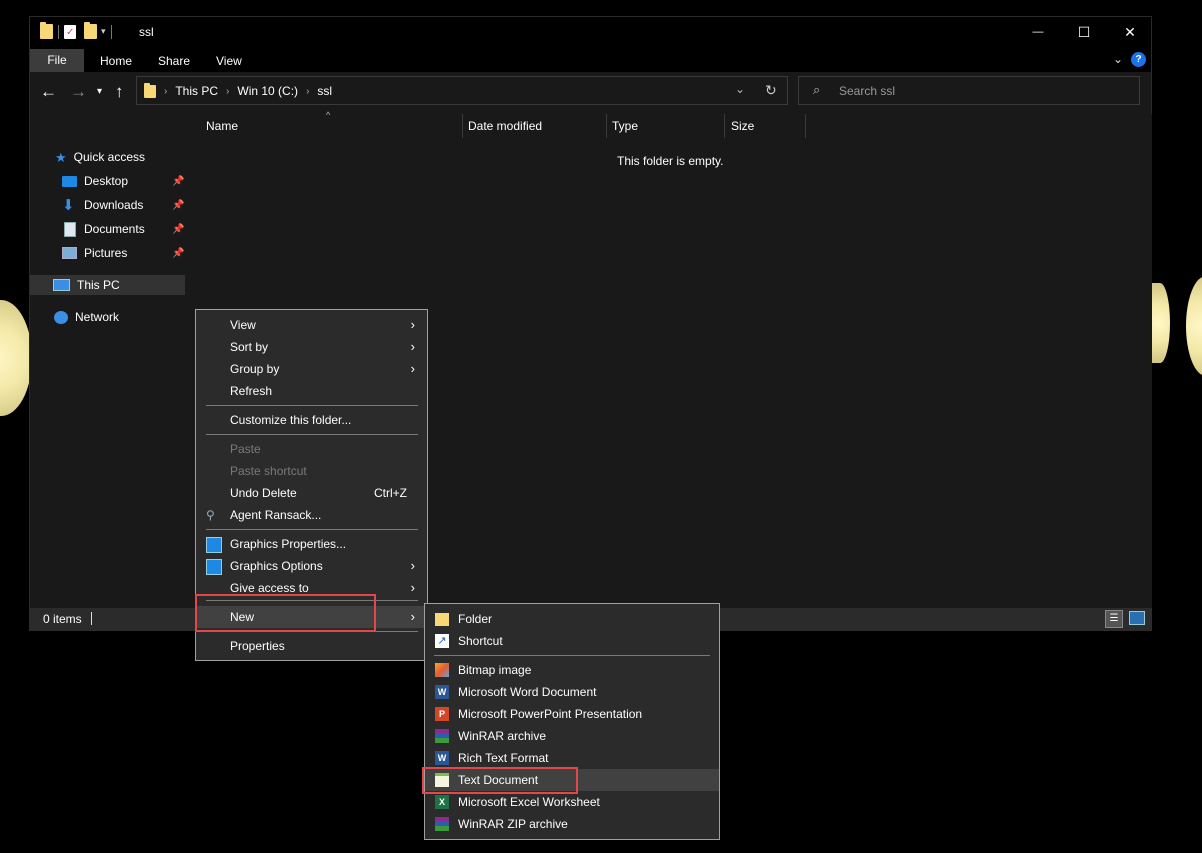  I want to click on forward-arrow-icon: →, so click(78, 92).